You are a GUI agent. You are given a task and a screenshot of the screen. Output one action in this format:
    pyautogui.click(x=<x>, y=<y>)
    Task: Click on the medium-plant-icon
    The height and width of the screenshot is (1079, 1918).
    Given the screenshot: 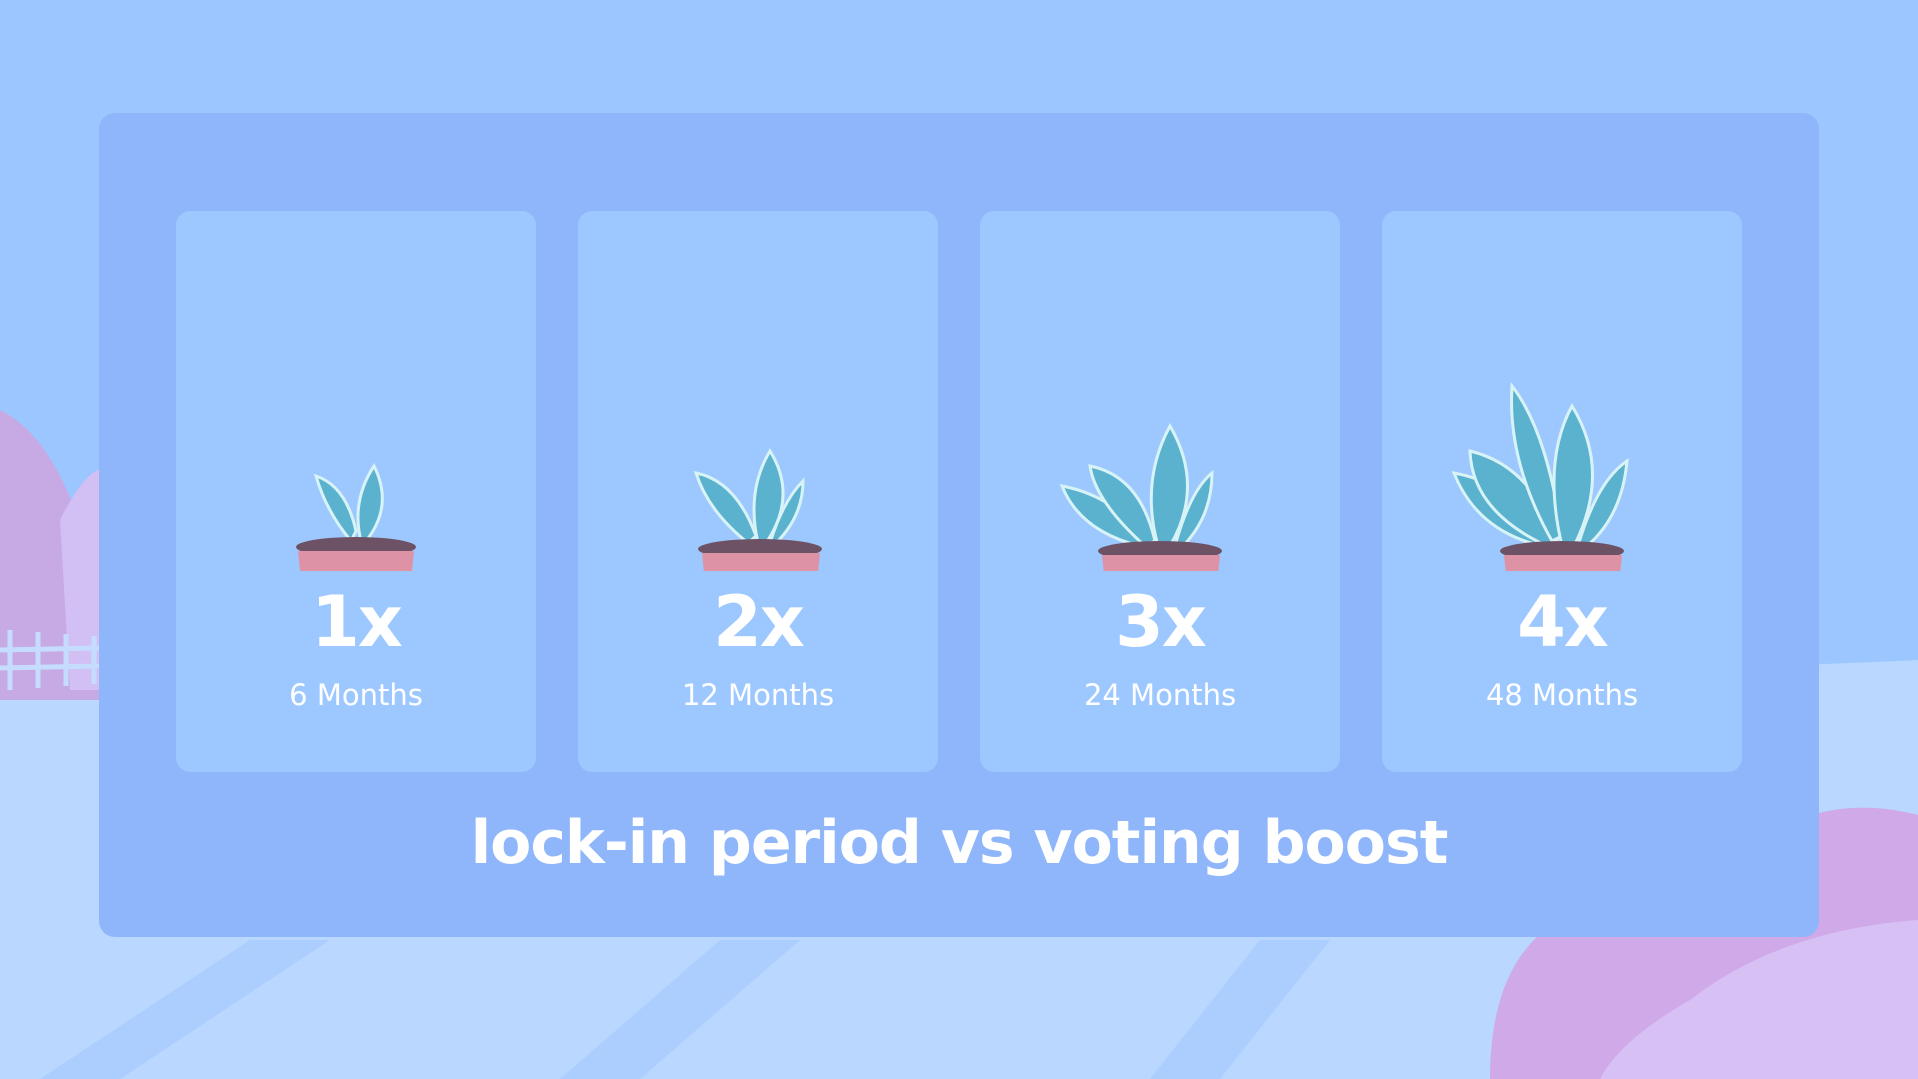 What is the action you would take?
    pyautogui.click(x=757, y=509)
    